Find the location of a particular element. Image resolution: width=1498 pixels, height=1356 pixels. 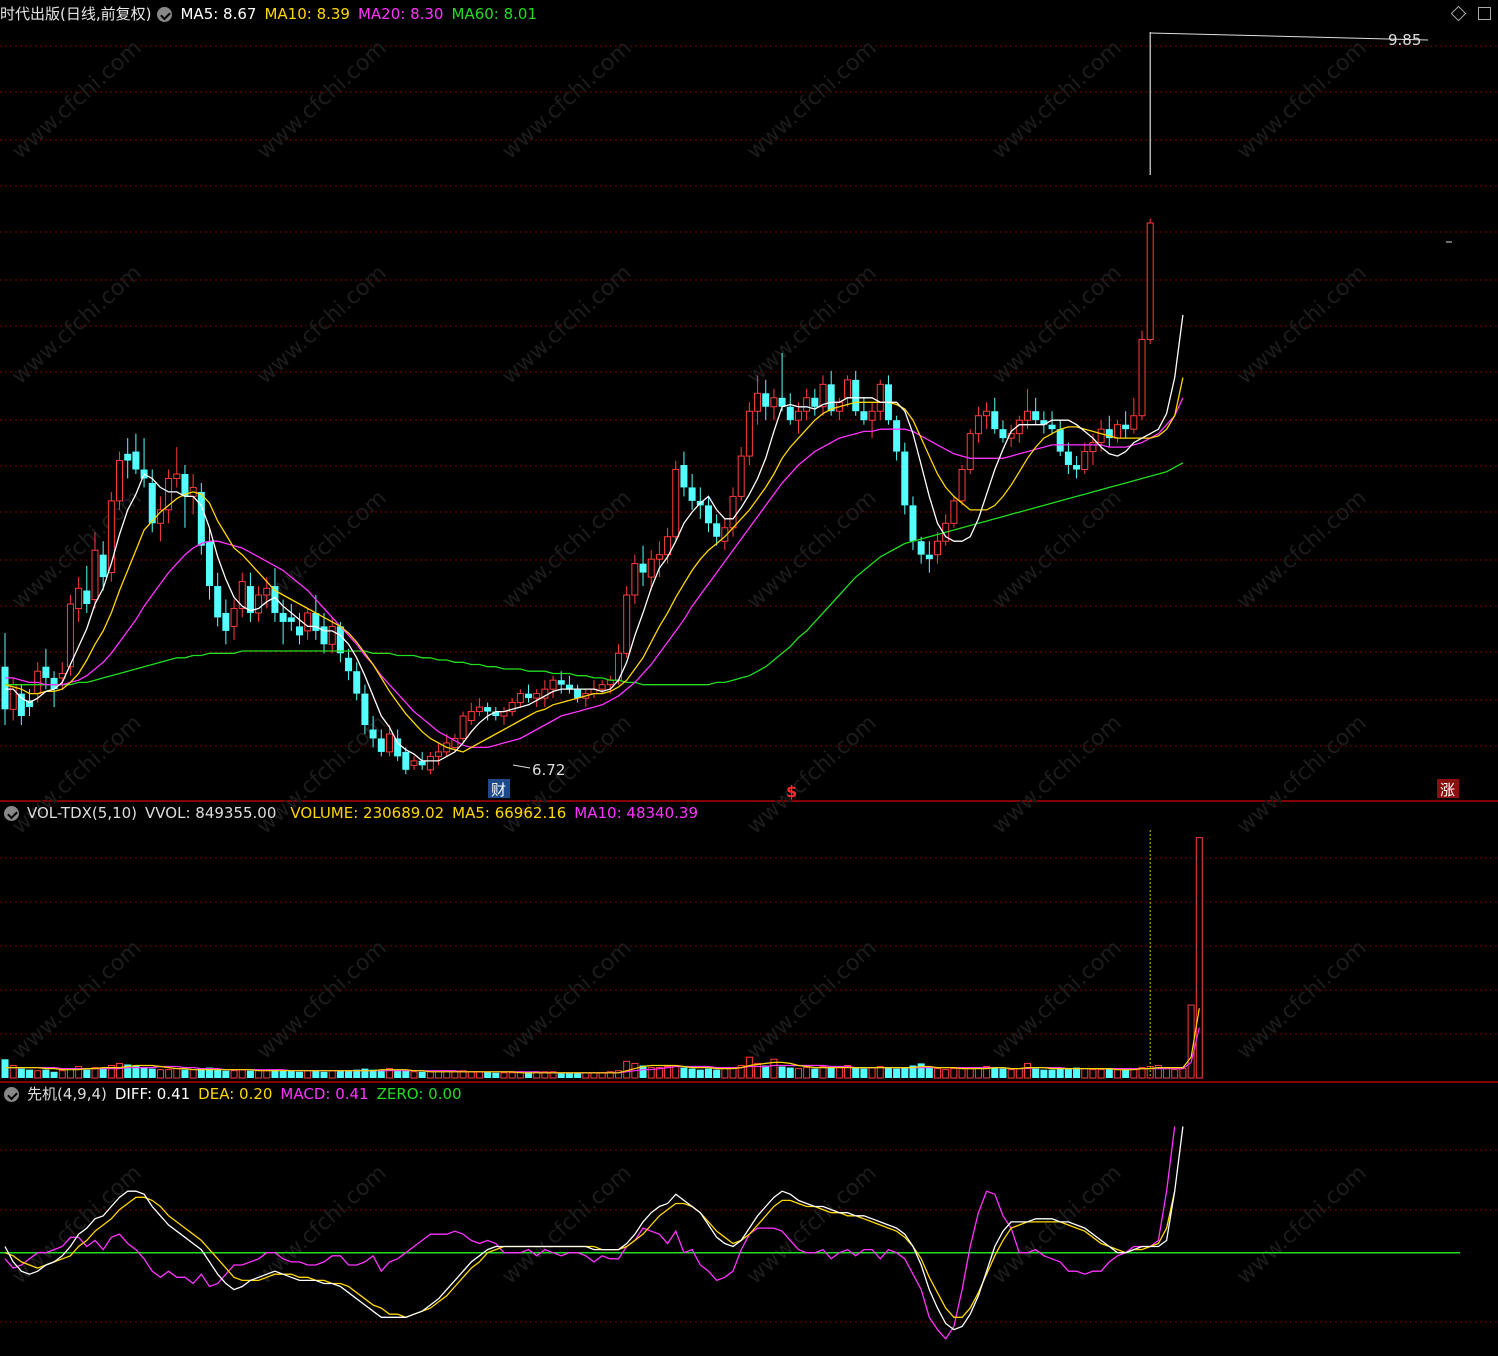

close-box-icon is located at coordinates (1484, 13).